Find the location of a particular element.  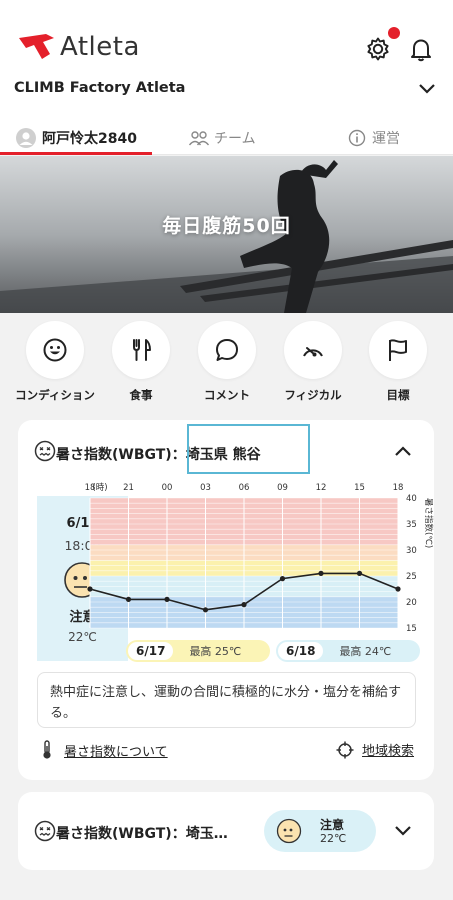

x-tick-label: 21 is located at coordinates (128, 488).